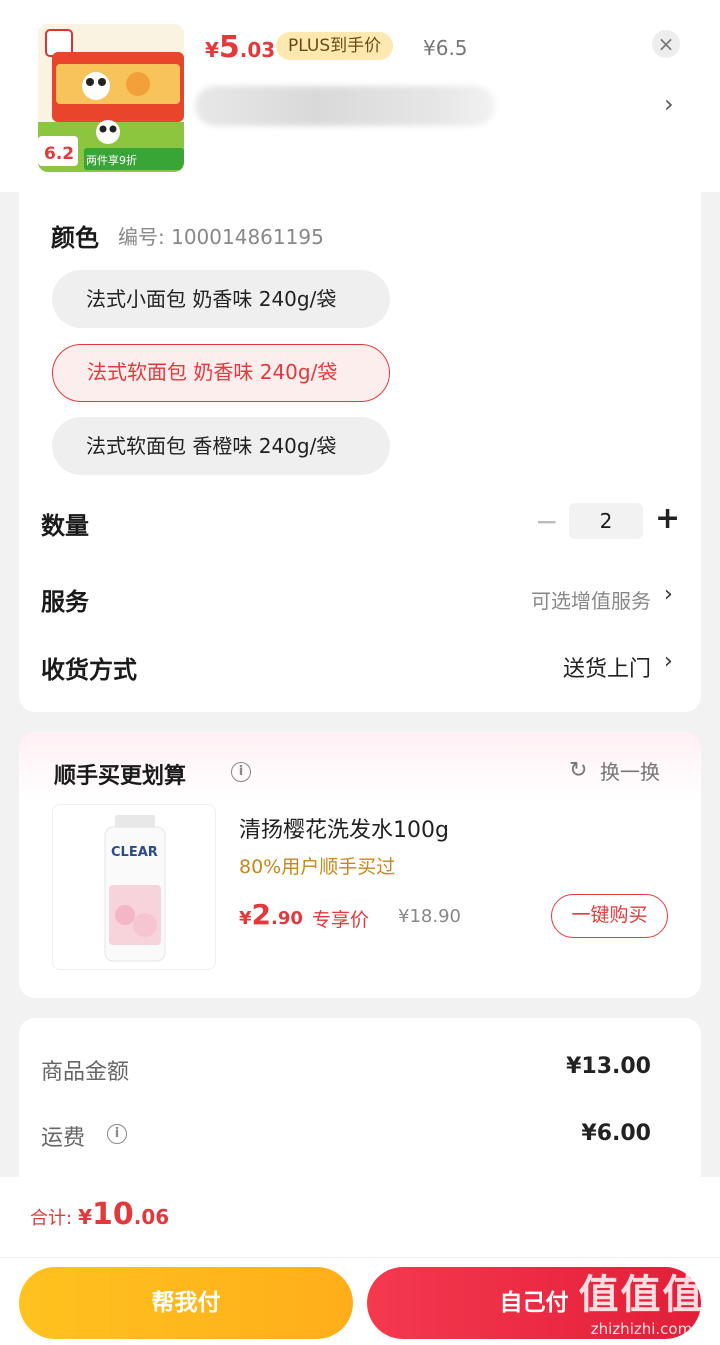  I want to click on spec-option: 法式小面包 奶香味 240g/袋, so click(221, 299).